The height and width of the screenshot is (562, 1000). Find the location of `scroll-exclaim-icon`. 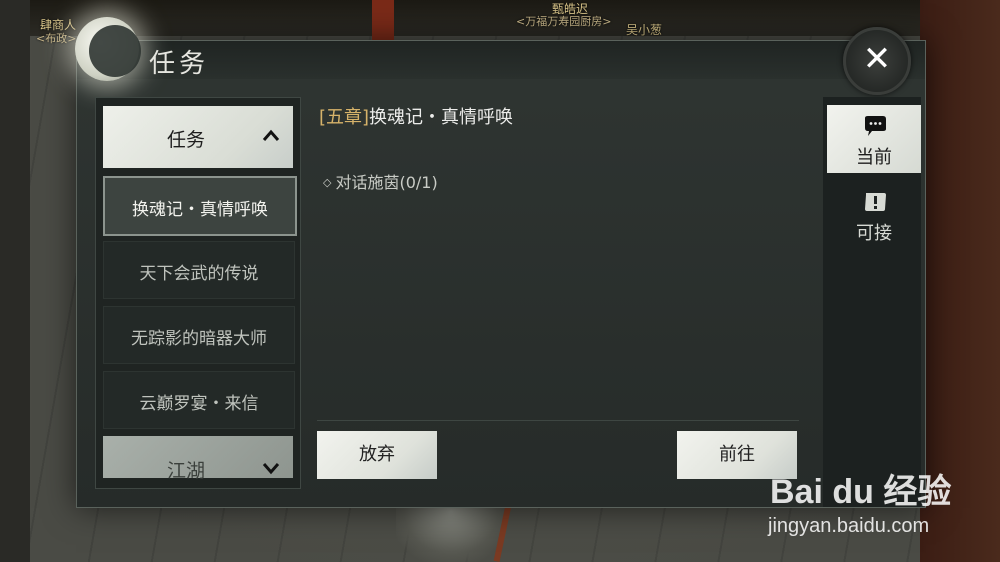

scroll-exclaim-icon is located at coordinates (875, 202).